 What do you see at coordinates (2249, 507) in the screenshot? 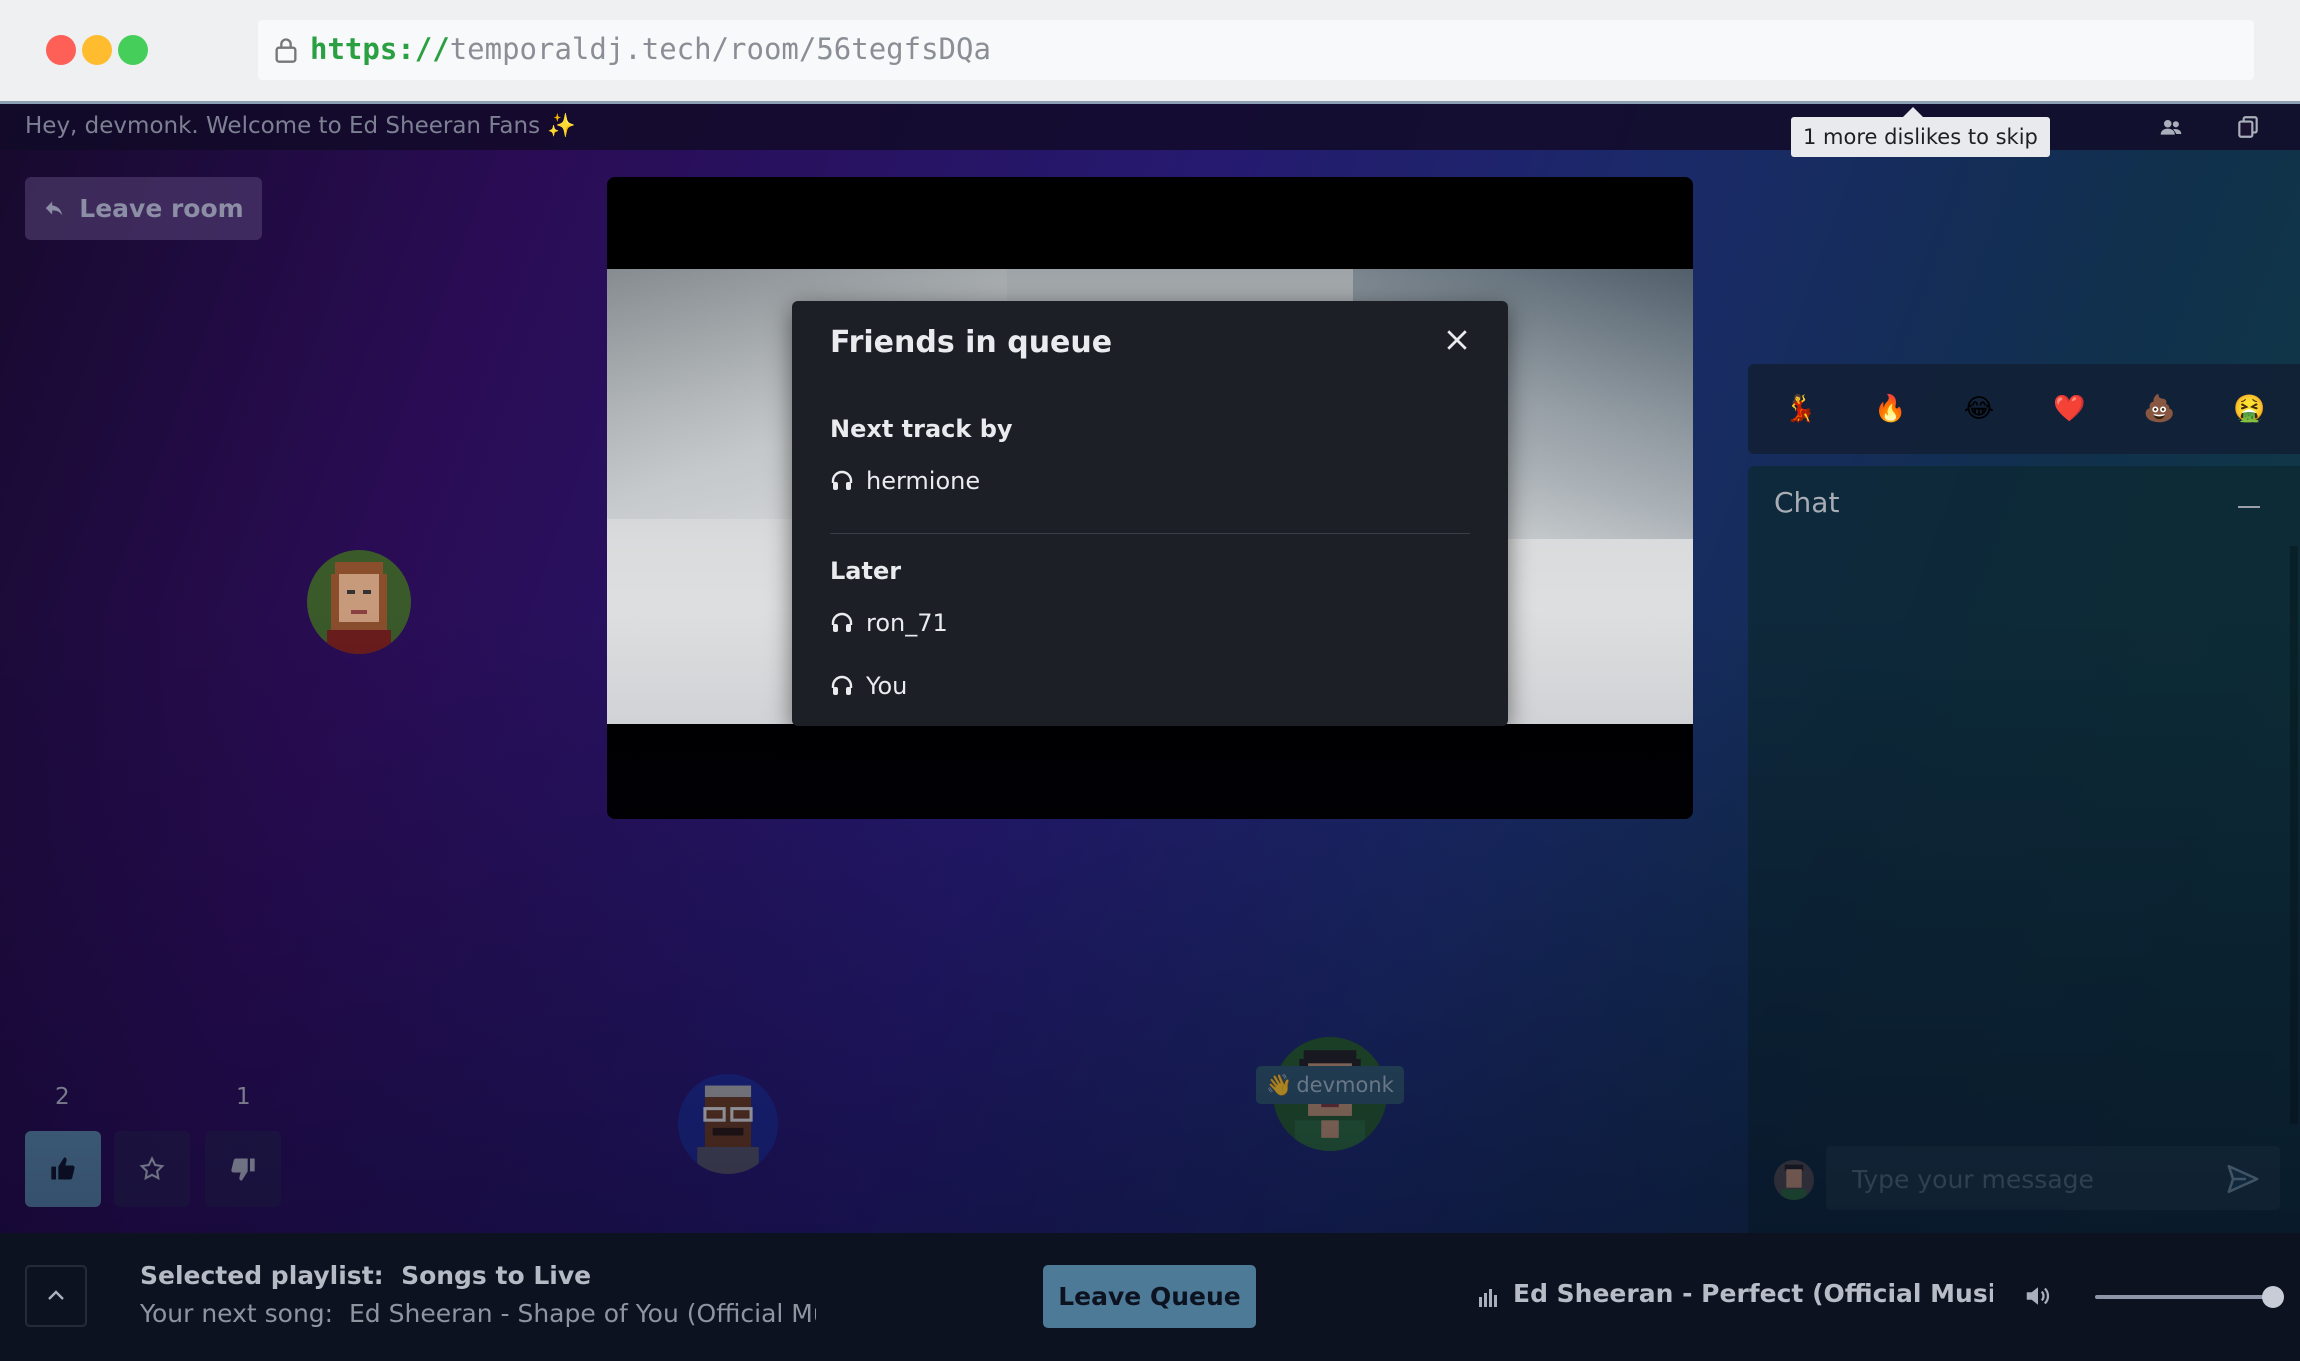
I see `minimize-chat-button` at bounding box center [2249, 507].